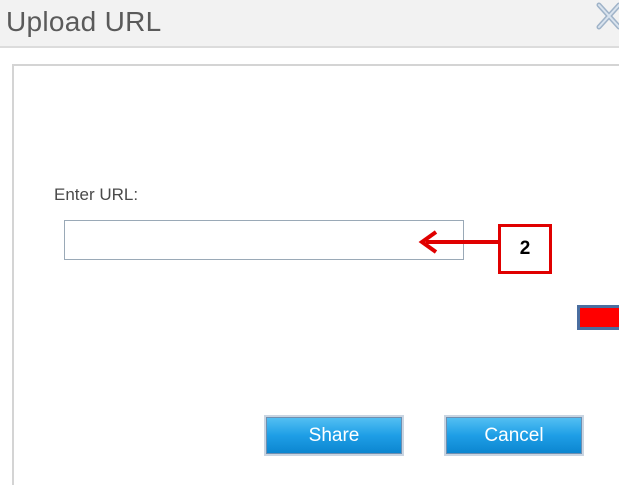  I want to click on annotation-callout: 2, so click(525, 249).